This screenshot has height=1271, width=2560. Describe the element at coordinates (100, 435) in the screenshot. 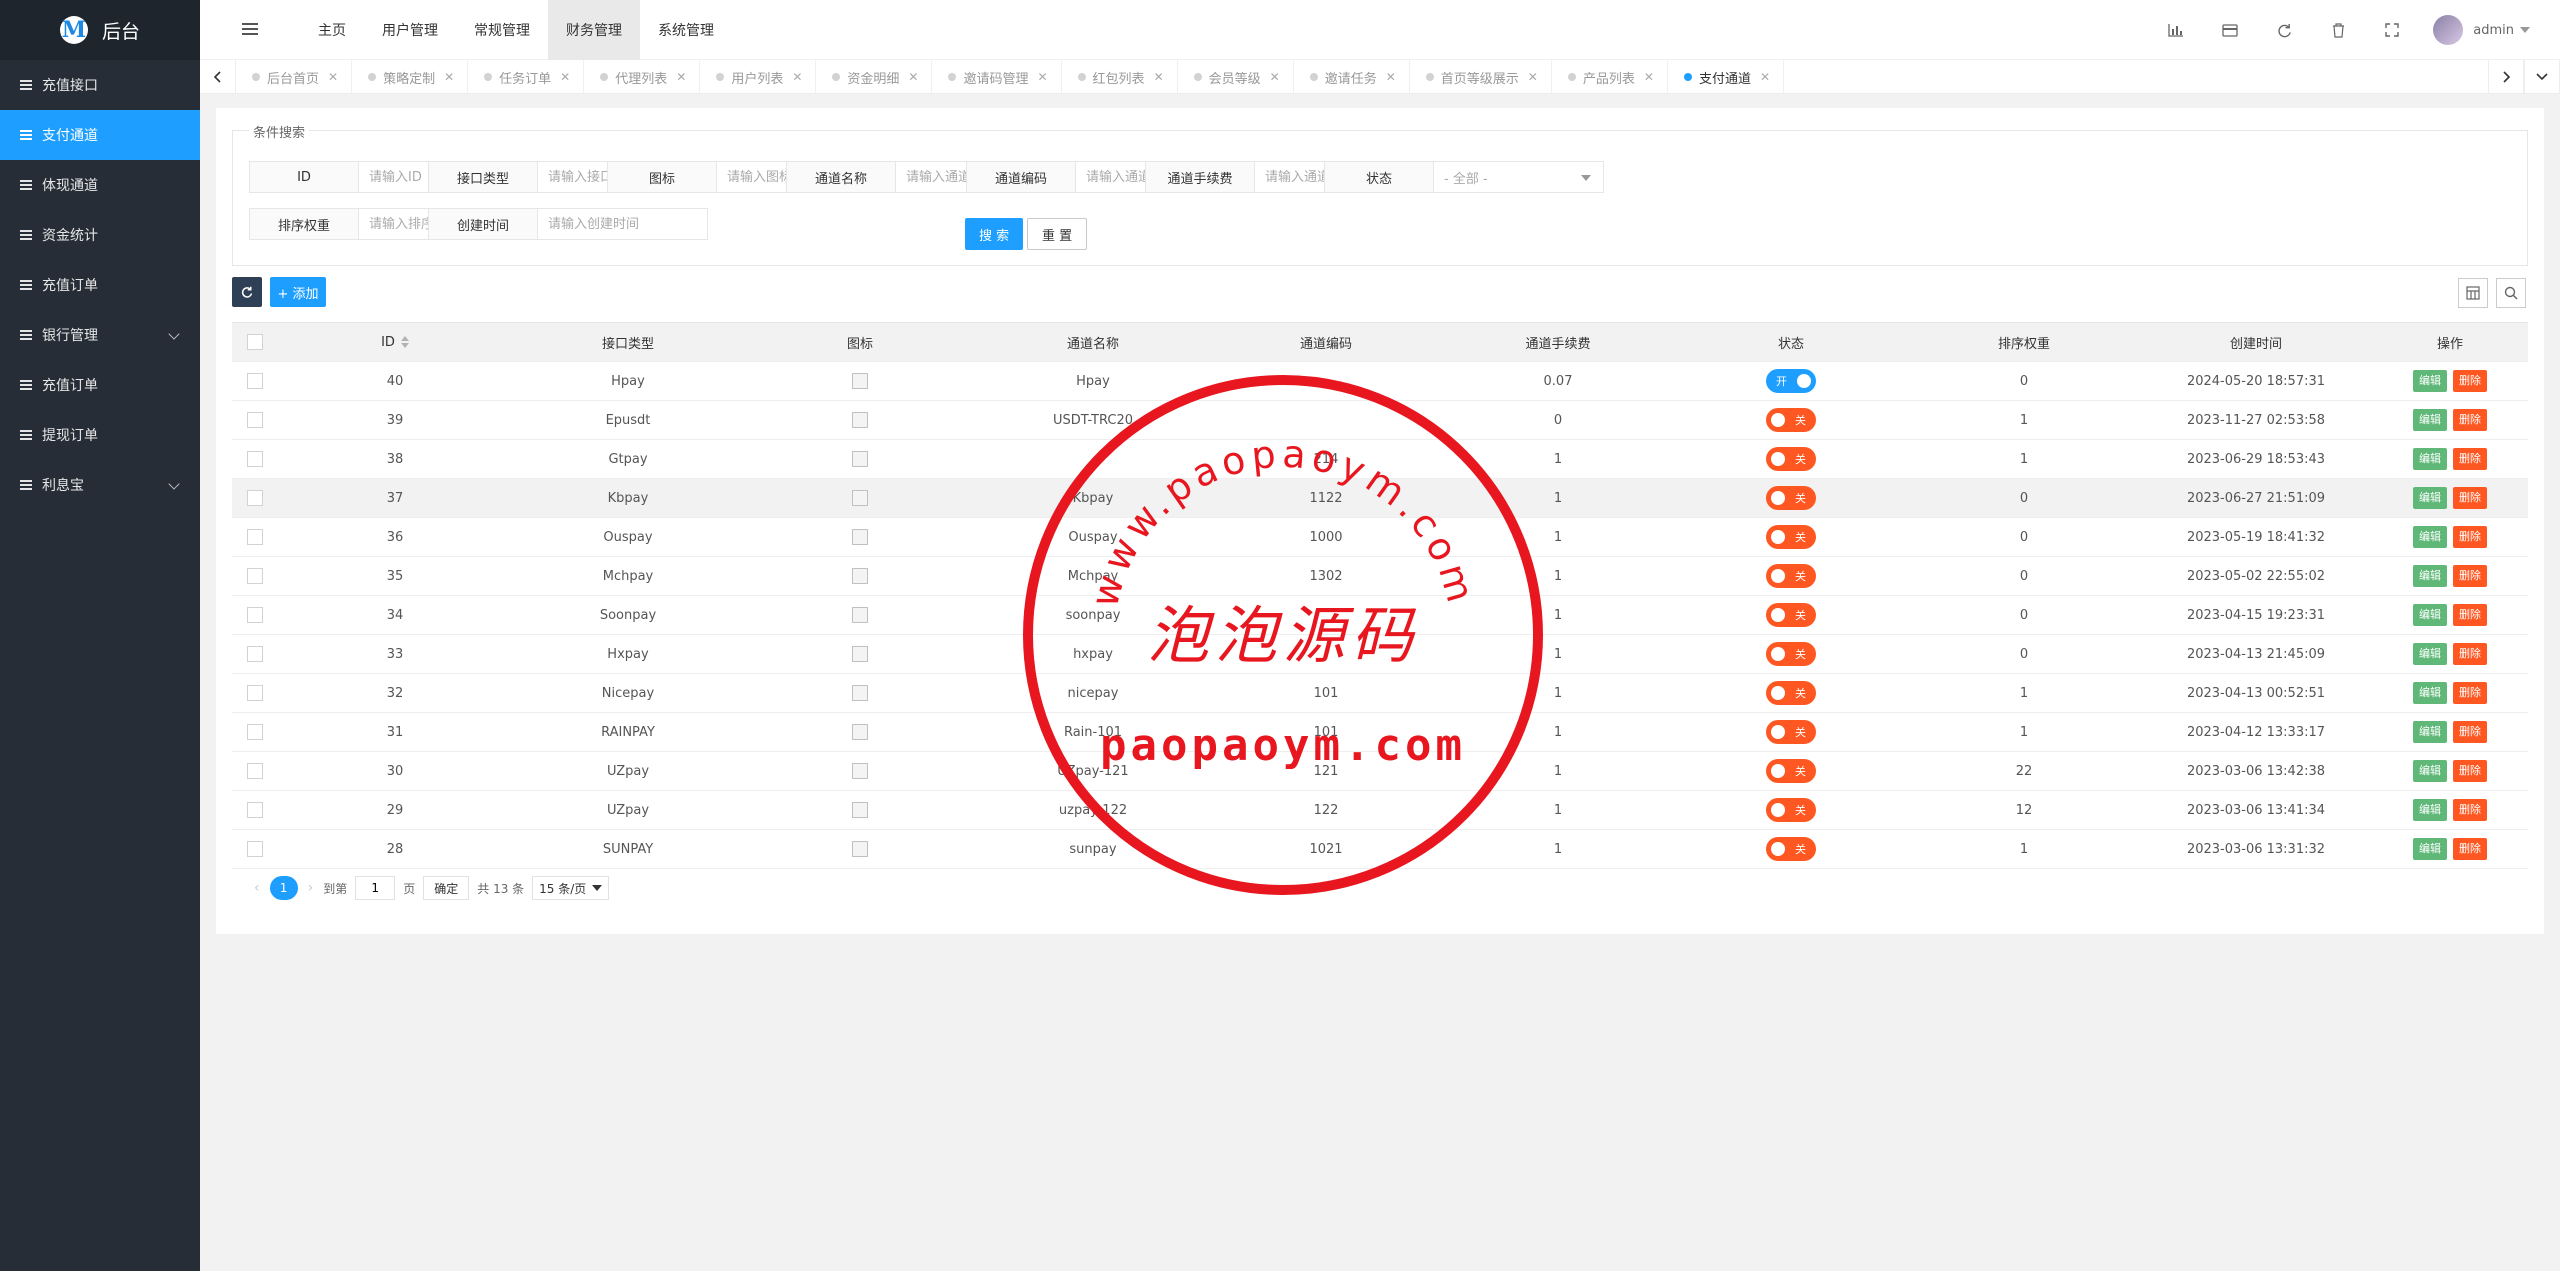

I see `sidebar-item: 提现订单` at that location.